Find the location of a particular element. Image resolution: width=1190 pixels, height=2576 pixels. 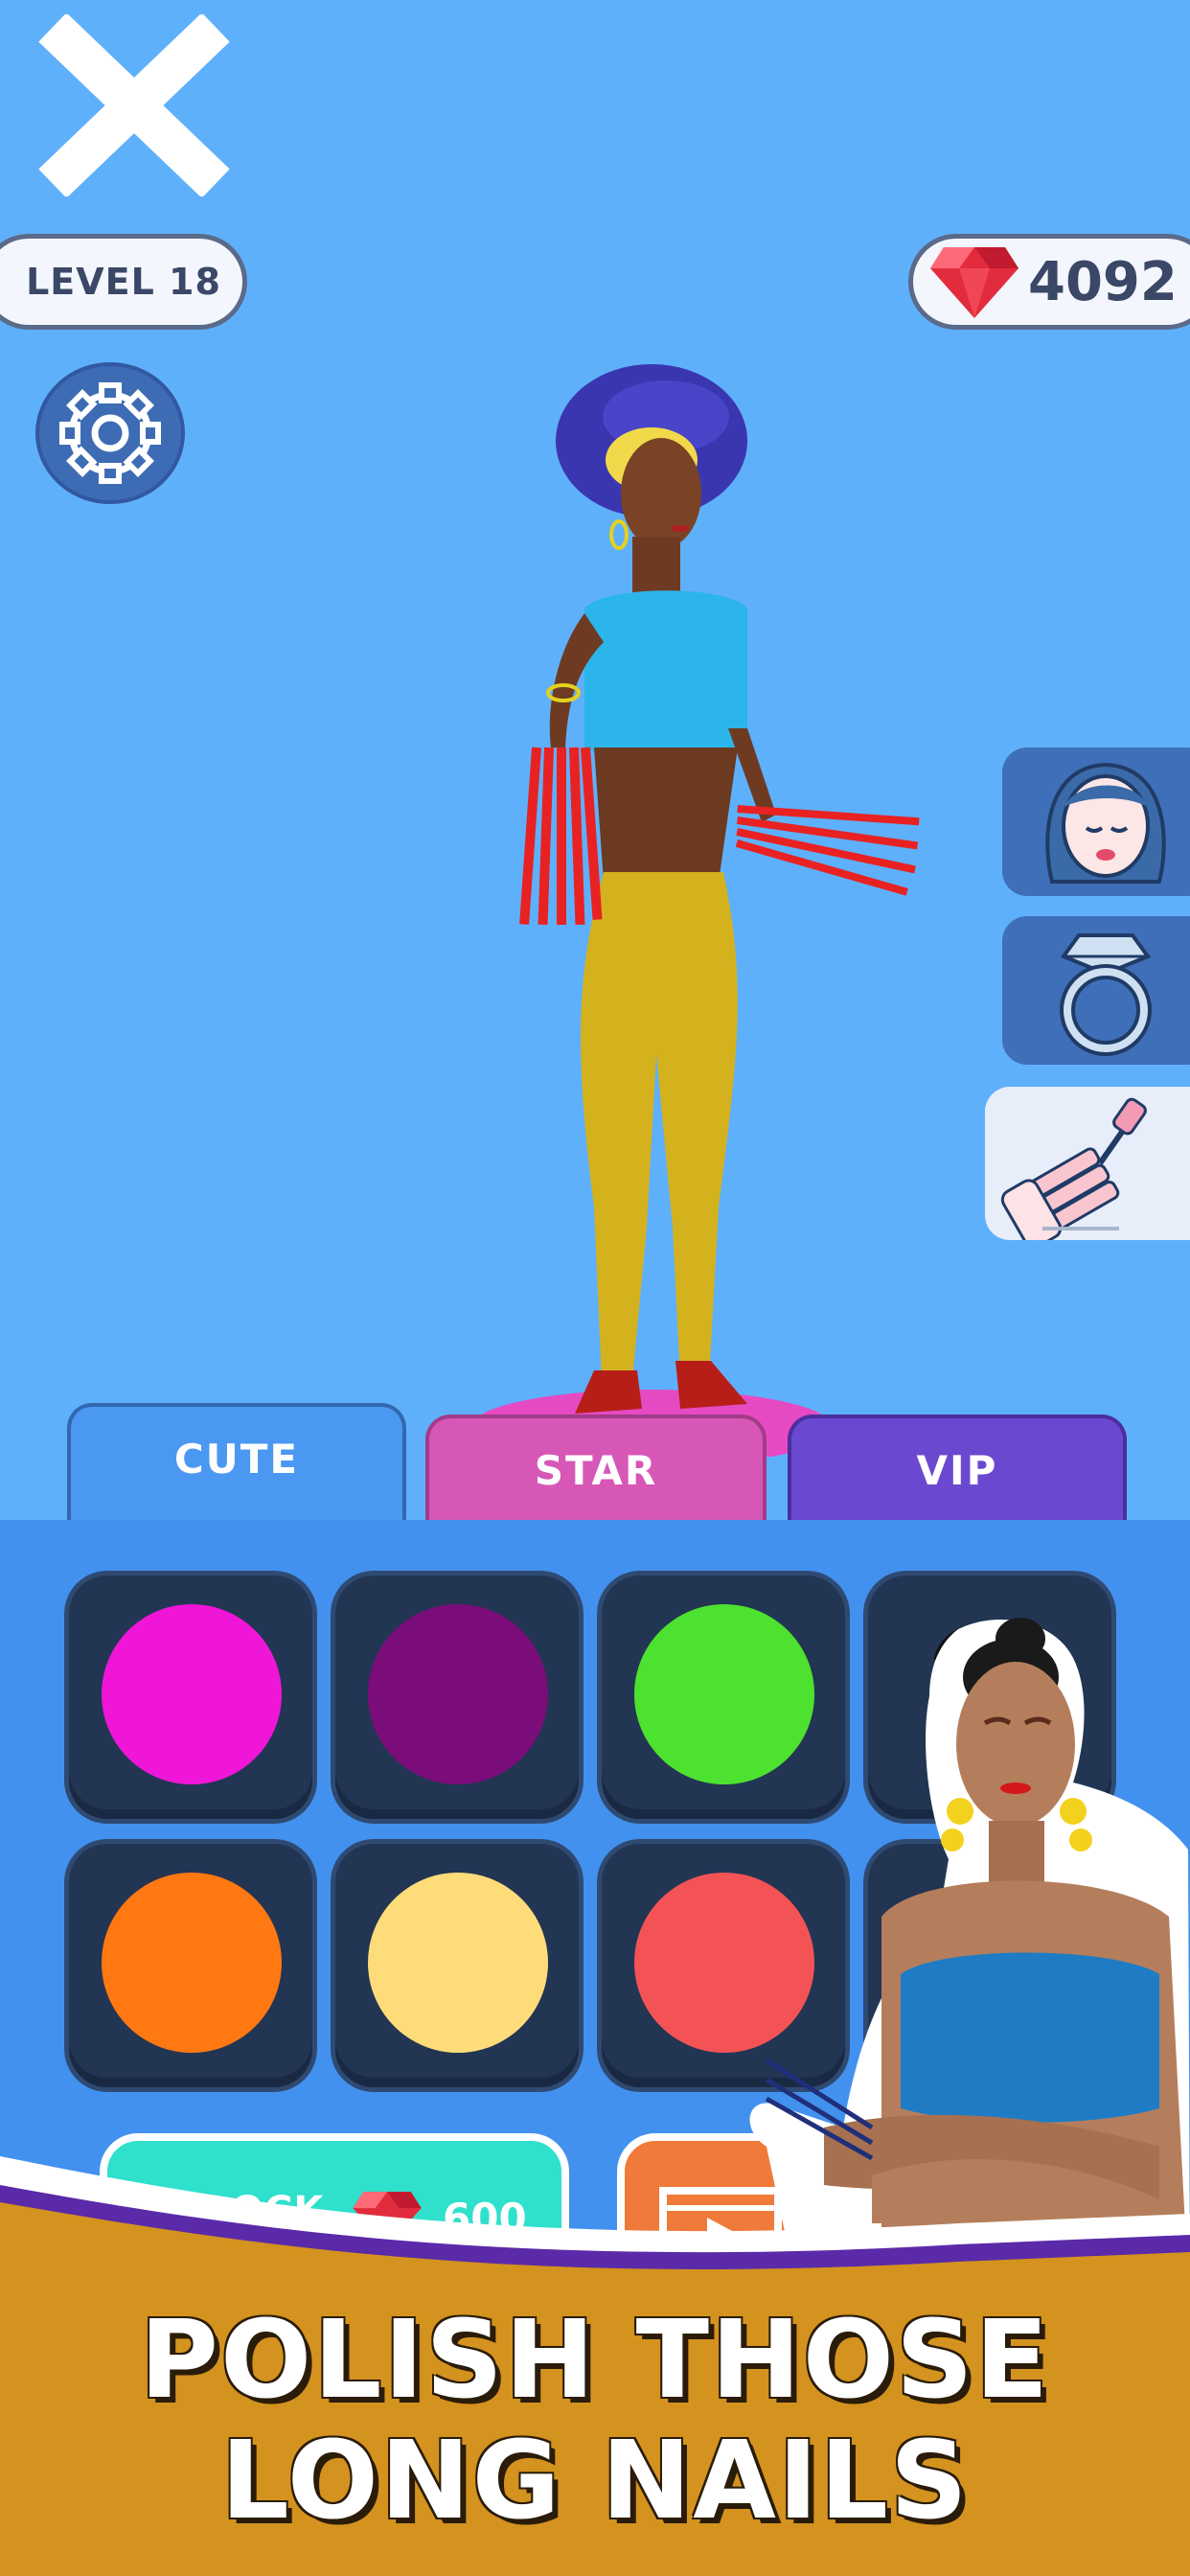

gem-icon is located at coordinates (974, 282).